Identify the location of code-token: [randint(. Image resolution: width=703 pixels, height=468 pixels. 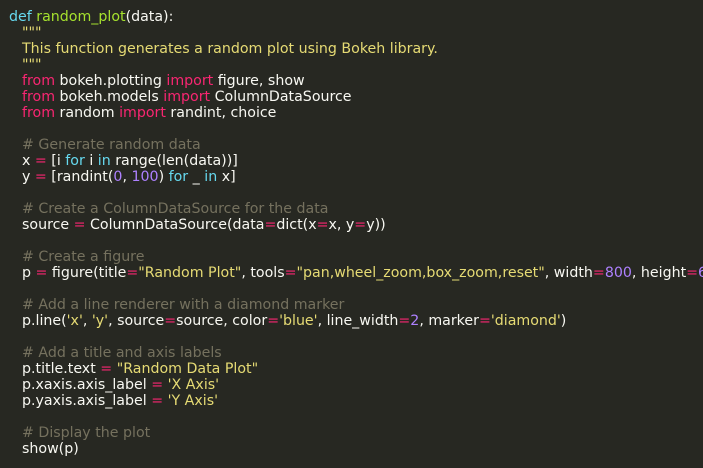
(80, 177).